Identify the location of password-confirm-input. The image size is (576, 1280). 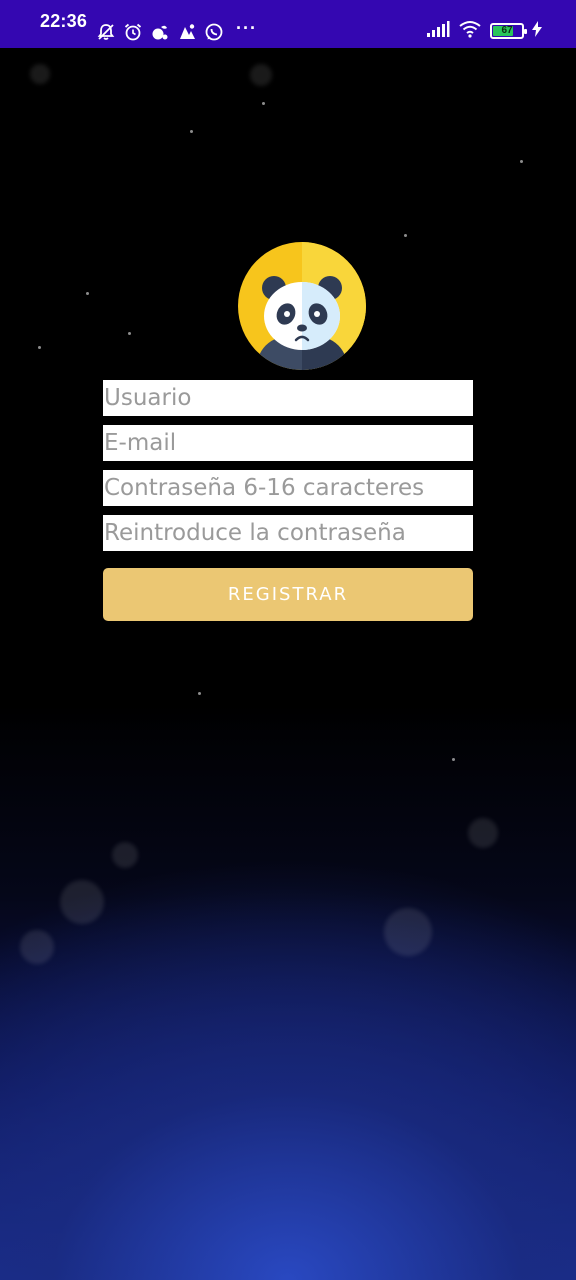
(288, 533).